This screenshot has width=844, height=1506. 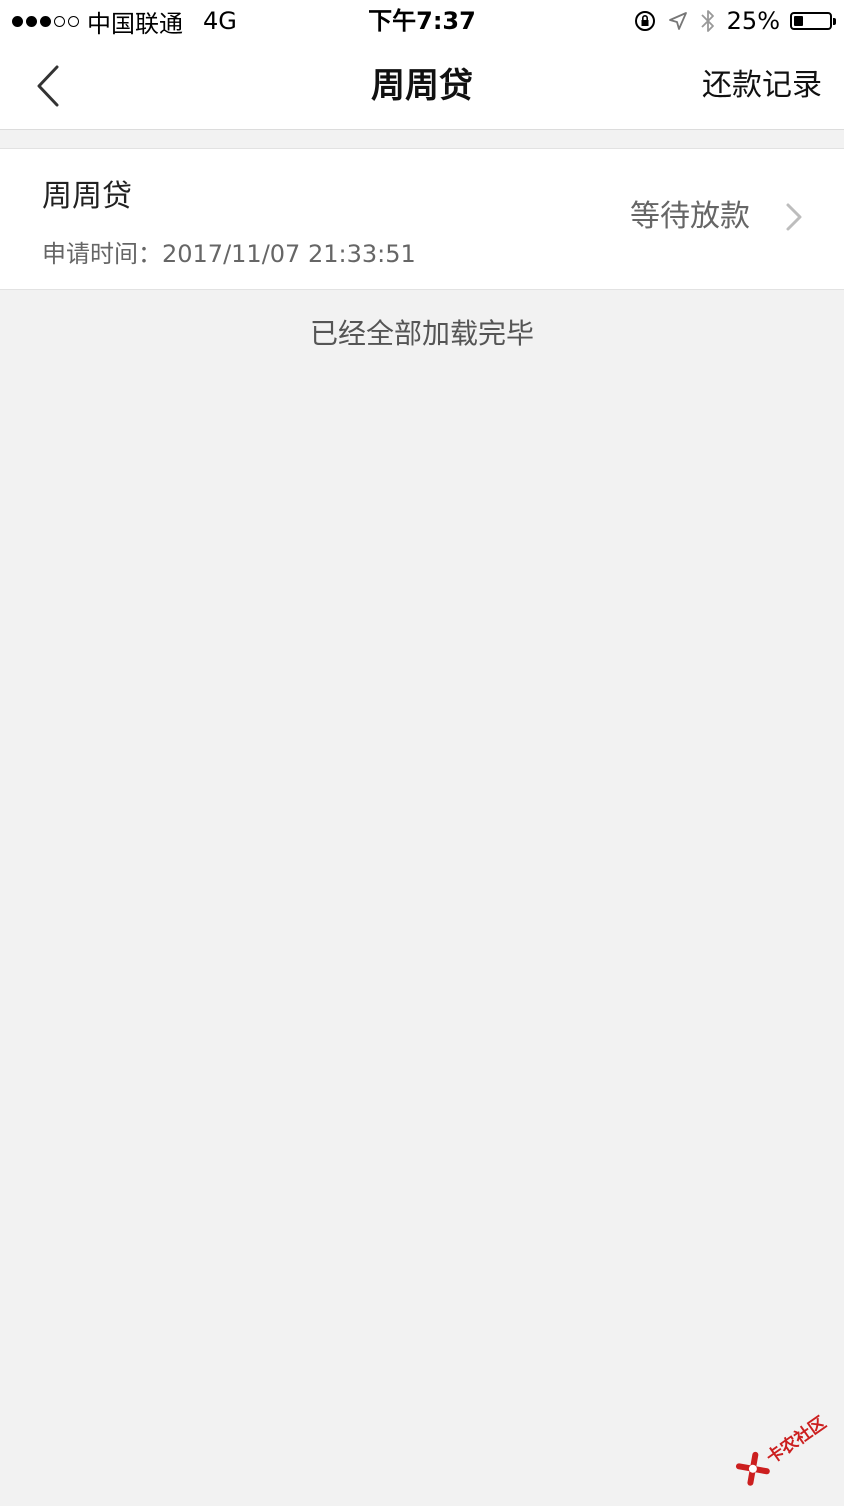 What do you see at coordinates (690, 216) in the screenshot?
I see `loan-status: 等待放款` at bounding box center [690, 216].